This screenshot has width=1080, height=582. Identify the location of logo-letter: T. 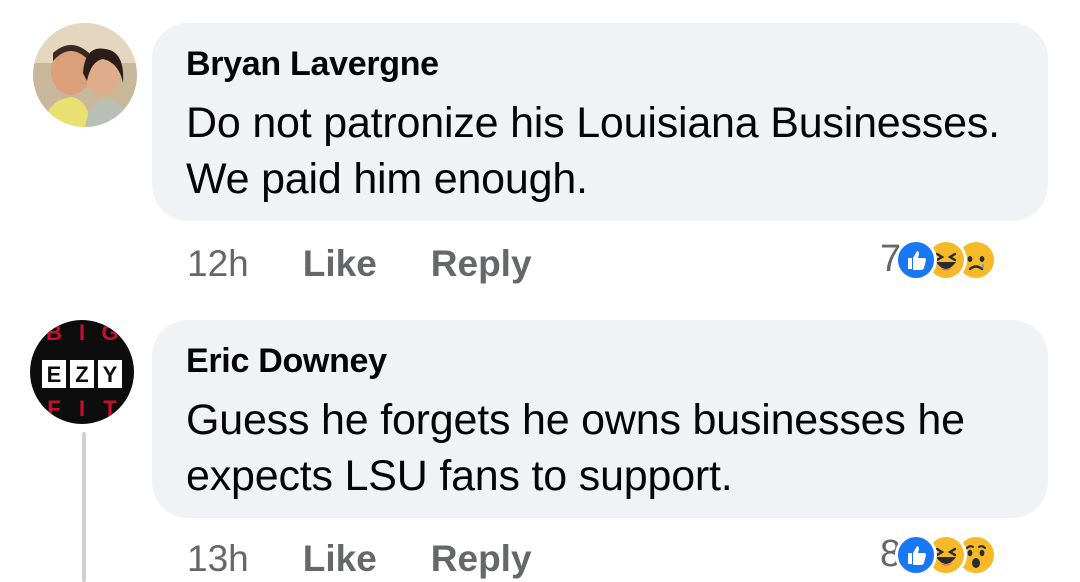
(110, 408).